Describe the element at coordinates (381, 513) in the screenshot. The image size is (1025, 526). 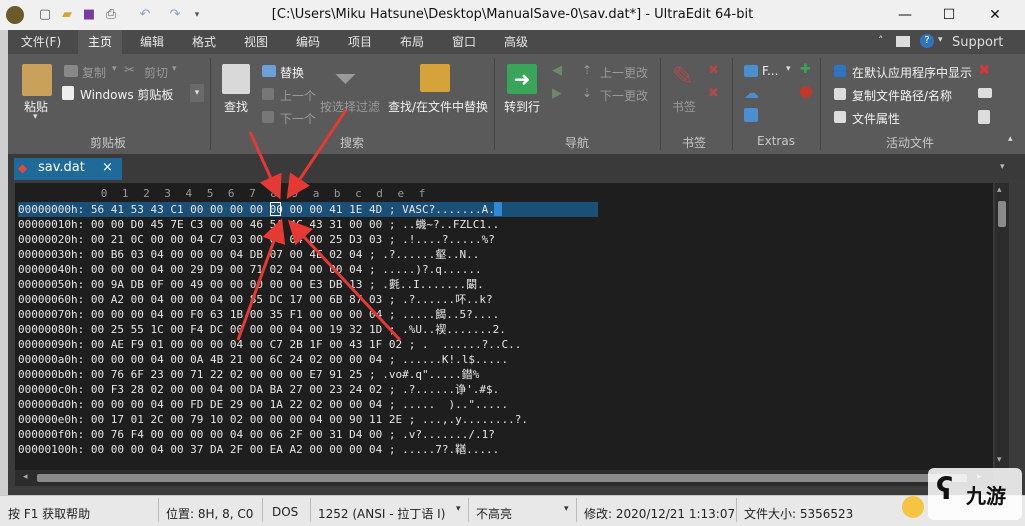
I see `status-codepage: 1252 (ANSI - 拉丁语 I)` at that location.